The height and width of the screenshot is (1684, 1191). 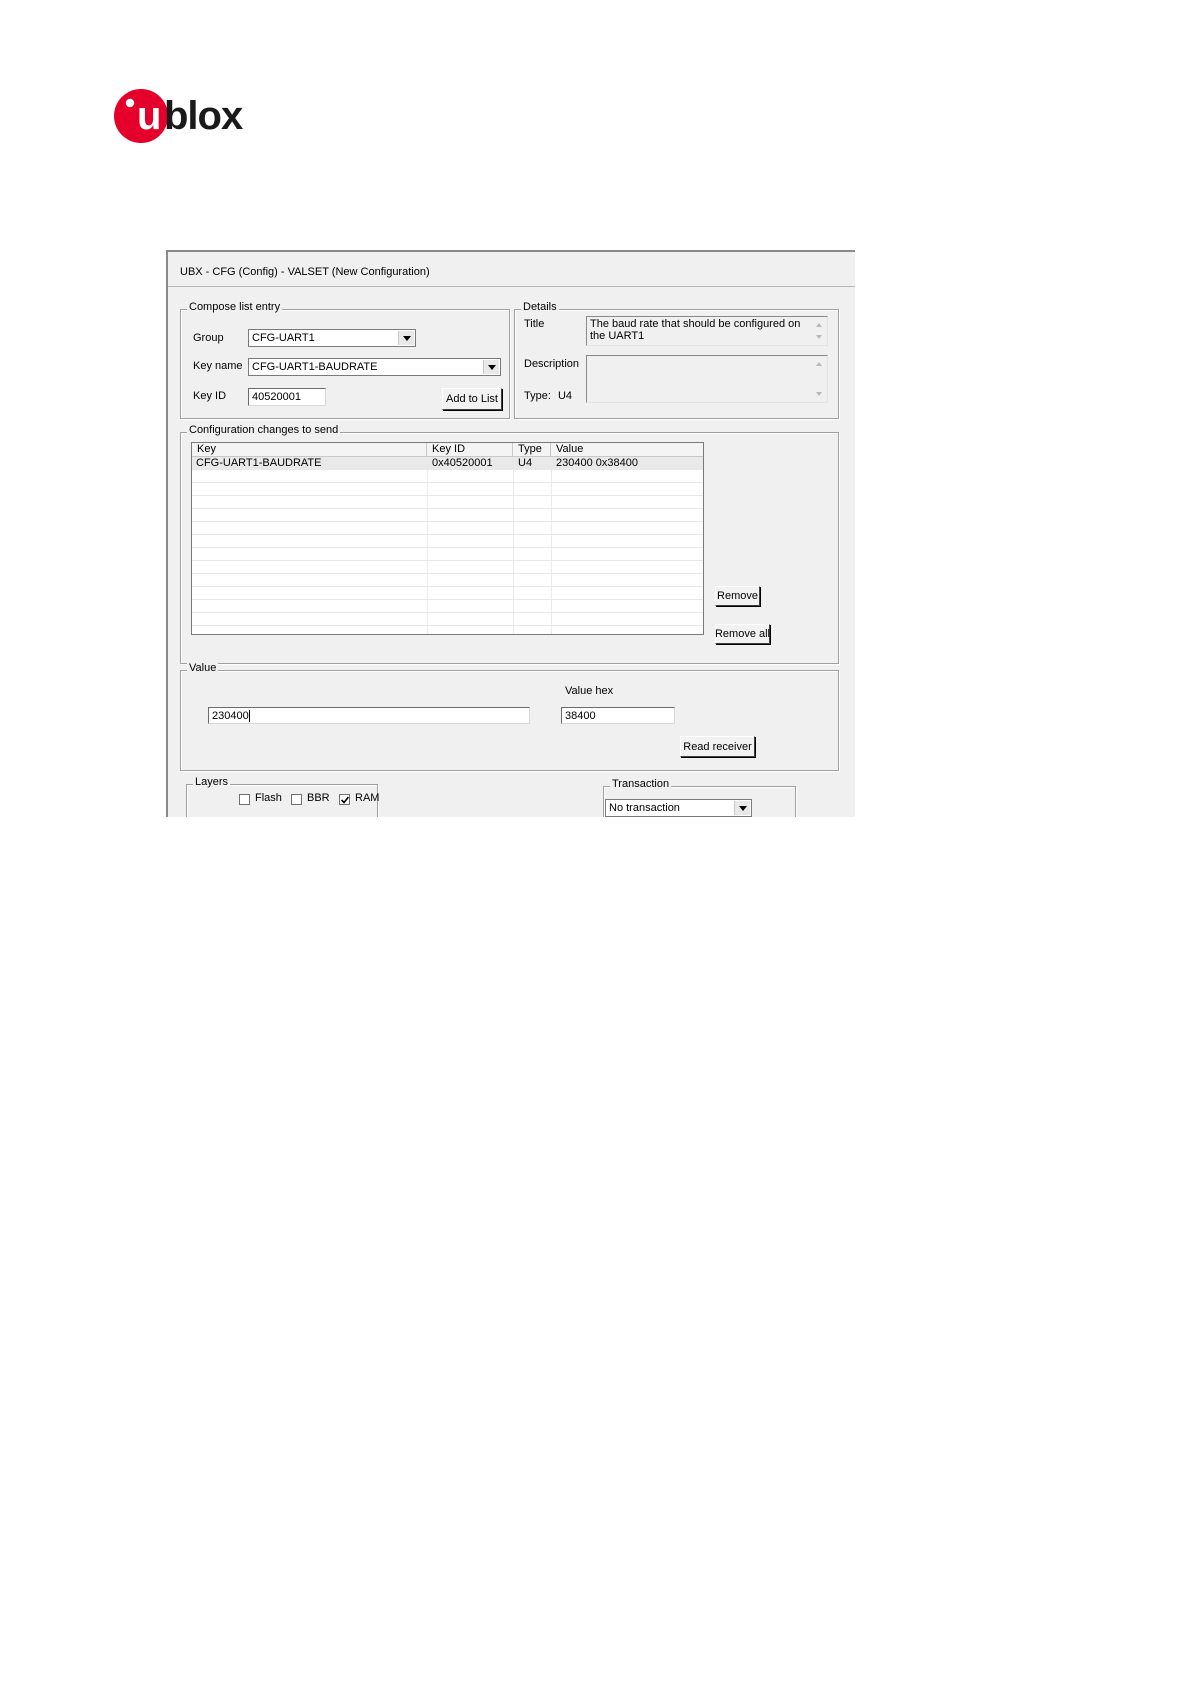 What do you see at coordinates (315, 367) in the screenshot?
I see `keyname-dropdown-value: CFG-UART1-BAUDRATE` at bounding box center [315, 367].